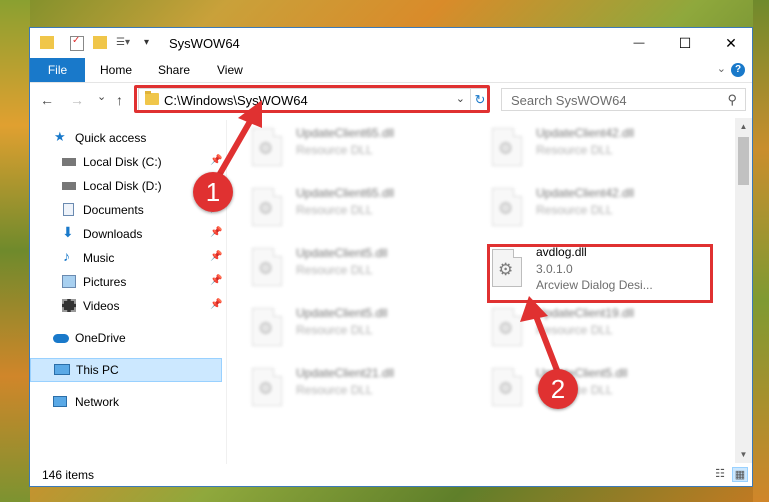 This screenshot has height=502, width=769. I want to click on search-icon: ⚲, so click(732, 100).